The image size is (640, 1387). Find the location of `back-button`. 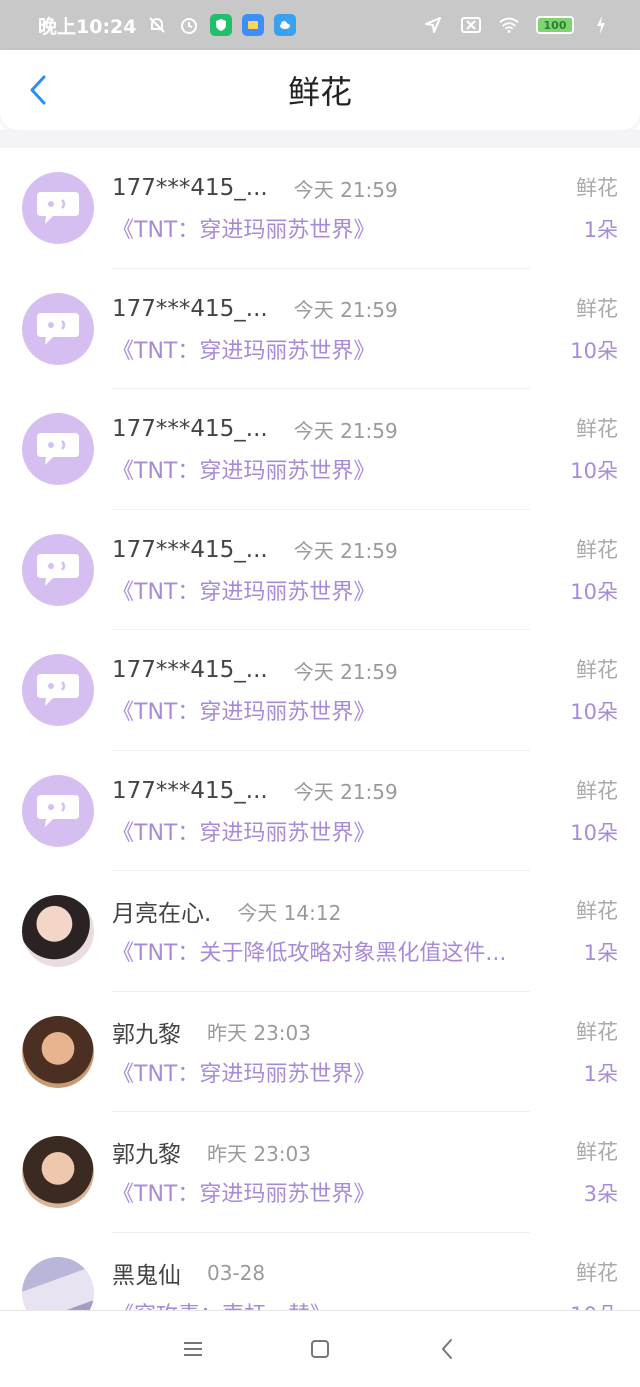

back-button is located at coordinates (38, 90).